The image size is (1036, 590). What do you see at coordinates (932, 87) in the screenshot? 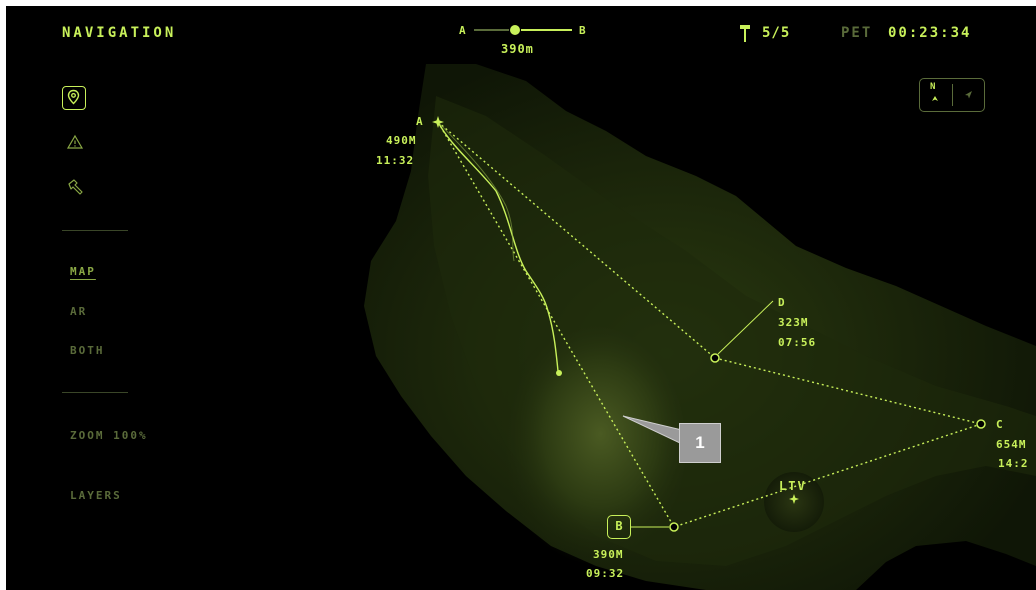
I see `north-up-label: N` at bounding box center [932, 87].